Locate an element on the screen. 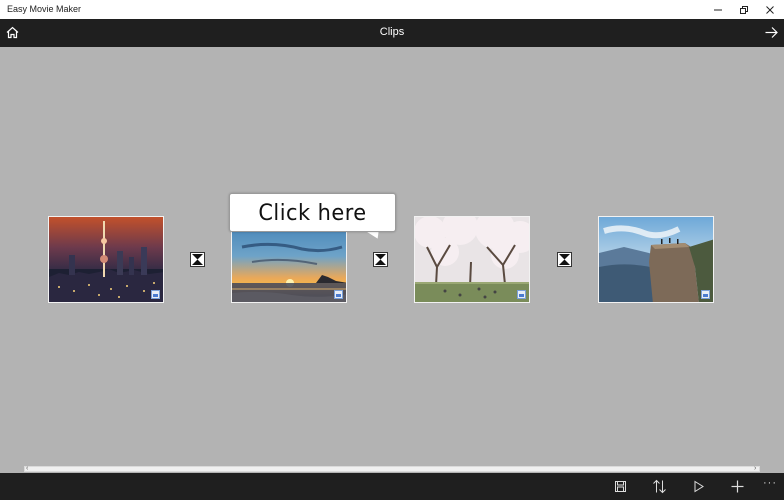 The width and height of the screenshot is (784, 500). scroll-left-arrow-icon: ‹ is located at coordinates (29, 468).